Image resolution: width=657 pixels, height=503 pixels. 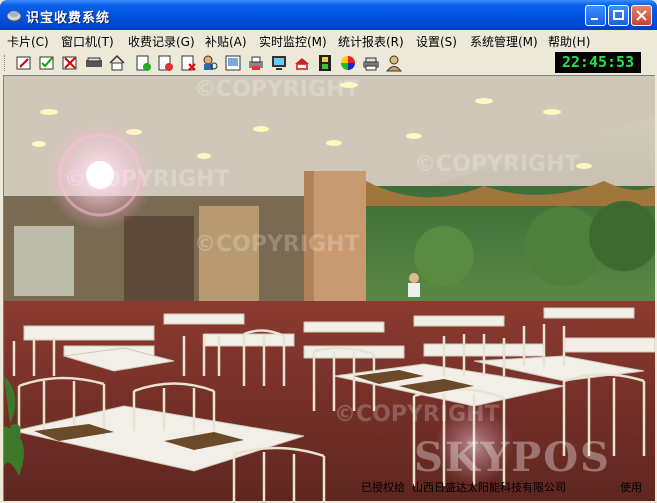 I want to click on delete-doc-icon, so click(x=188, y=63).